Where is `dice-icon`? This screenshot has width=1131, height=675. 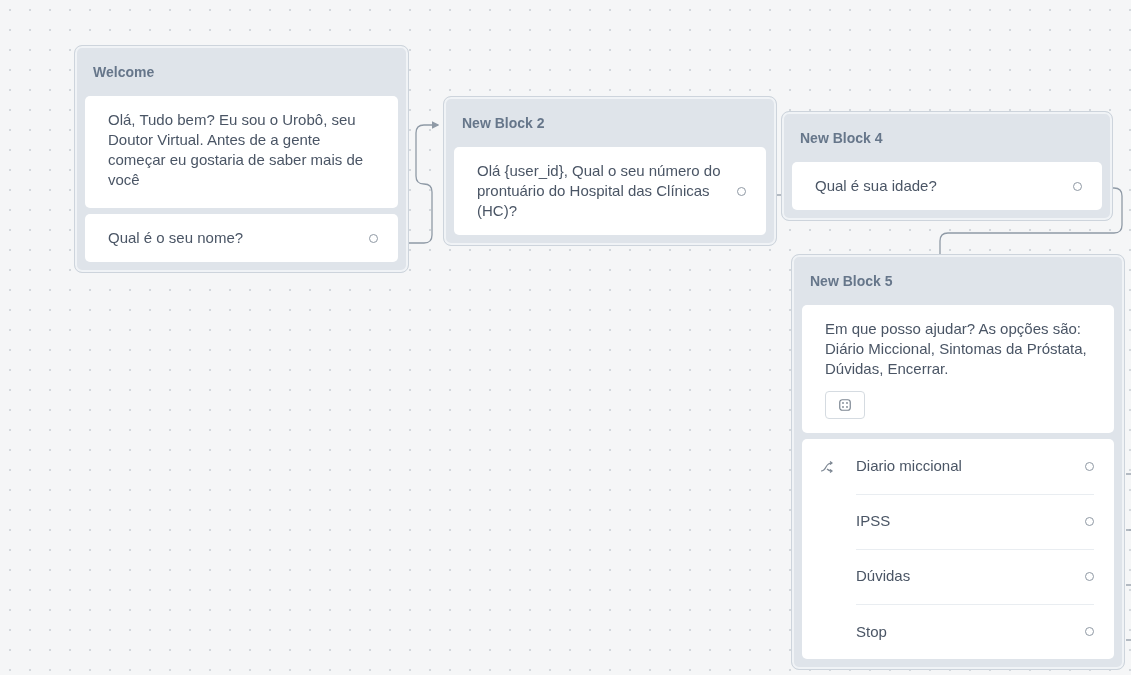
dice-icon is located at coordinates (845, 405).